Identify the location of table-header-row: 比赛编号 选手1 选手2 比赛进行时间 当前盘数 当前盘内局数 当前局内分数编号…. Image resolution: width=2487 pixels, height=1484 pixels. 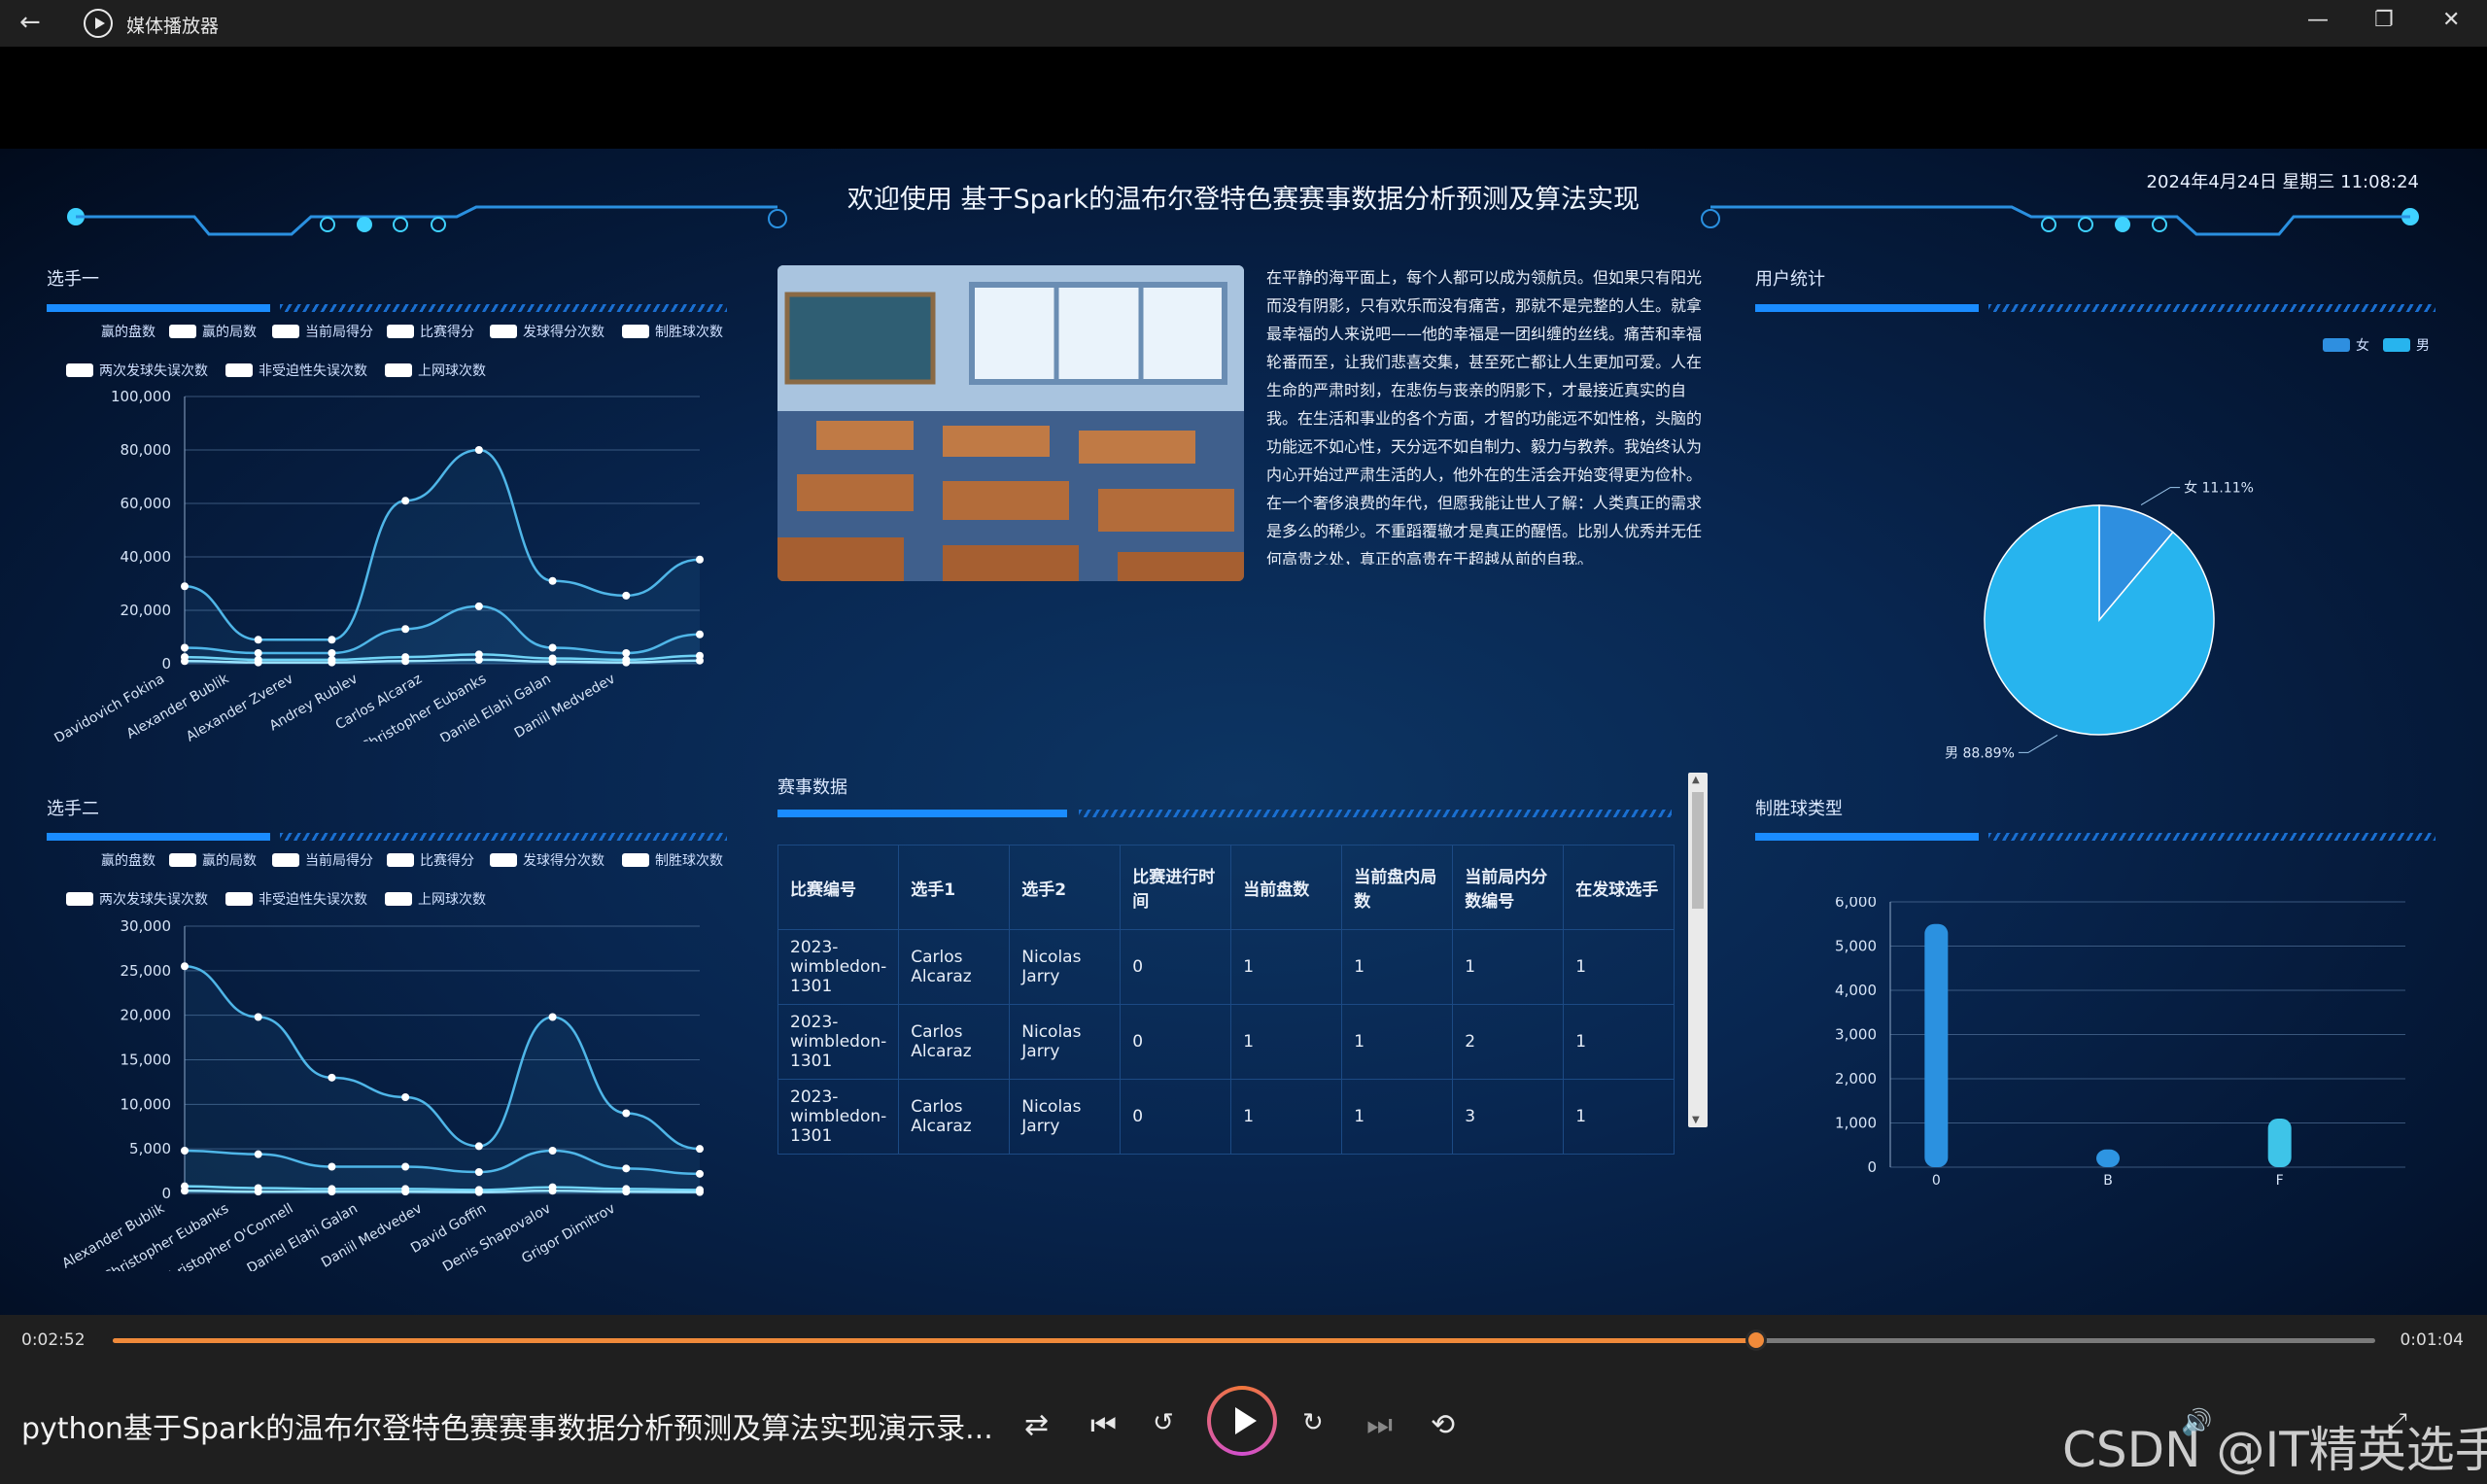
(1226, 887).